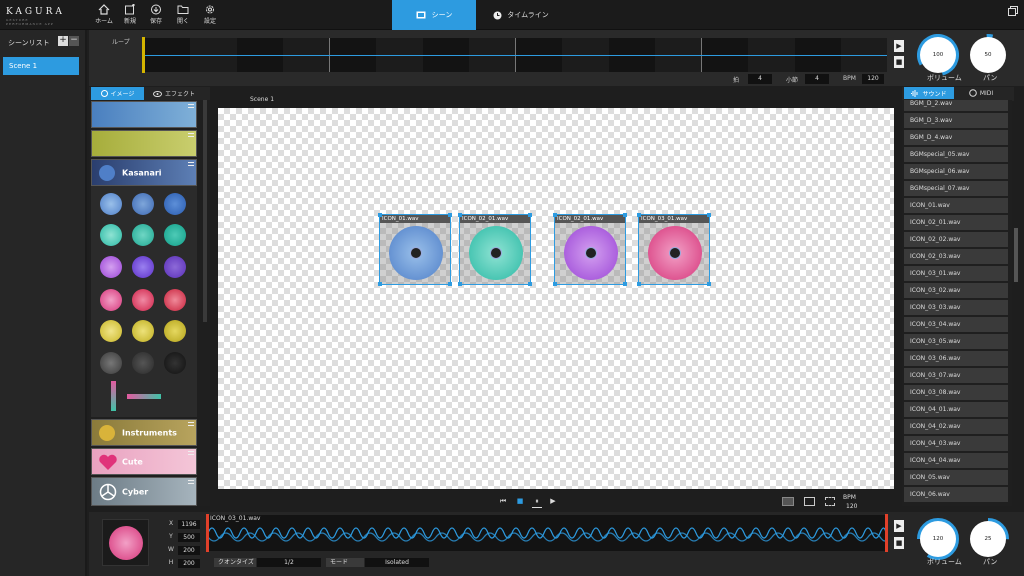  What do you see at coordinates (434, 15) in the screenshot?
I see `tab-scene: シーン` at bounding box center [434, 15].